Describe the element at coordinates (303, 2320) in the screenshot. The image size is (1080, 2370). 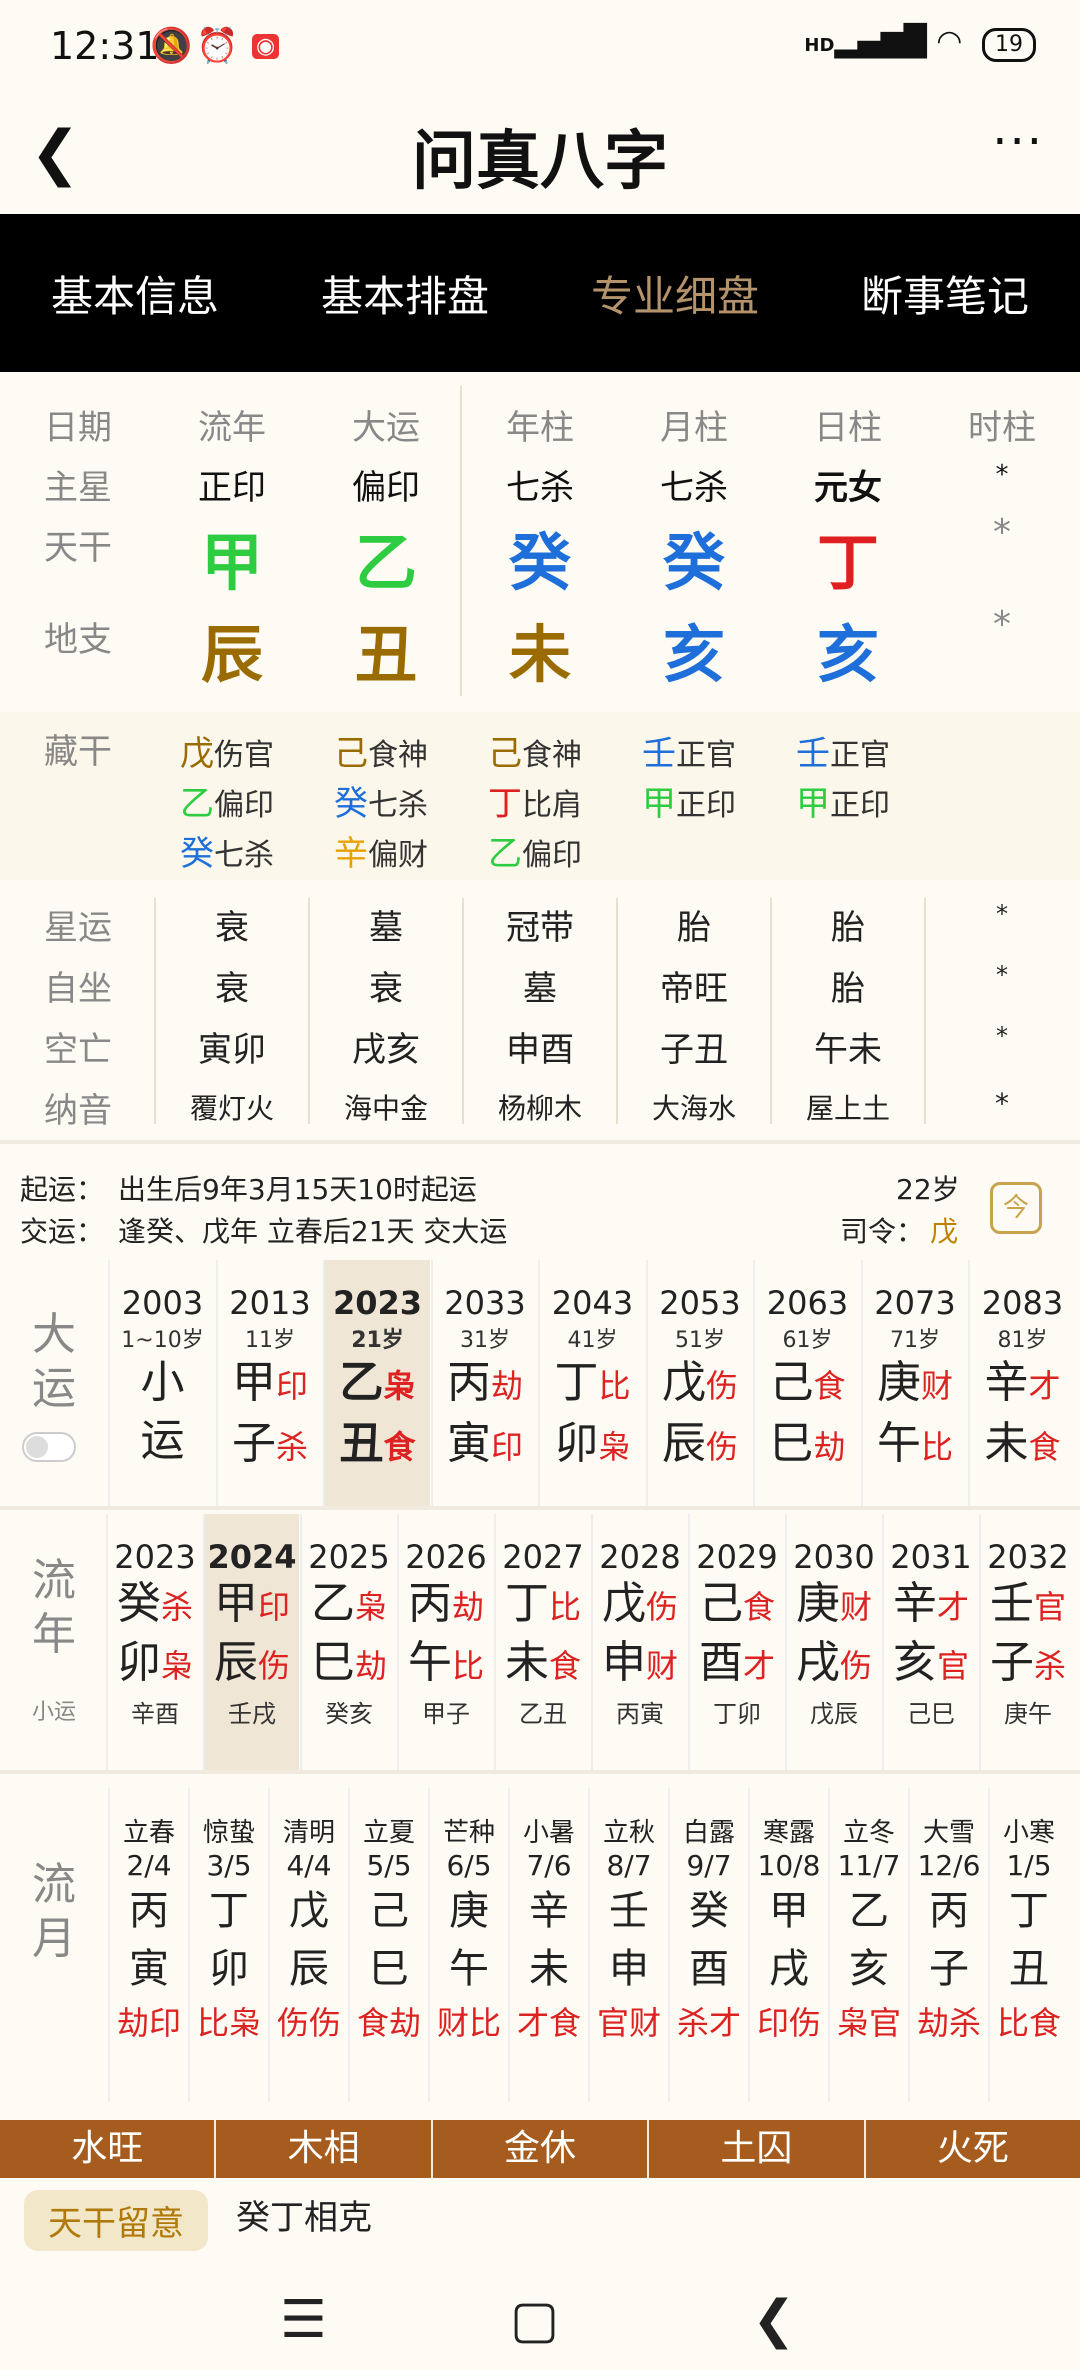
I see `recent-apps-icon: ☰` at that location.